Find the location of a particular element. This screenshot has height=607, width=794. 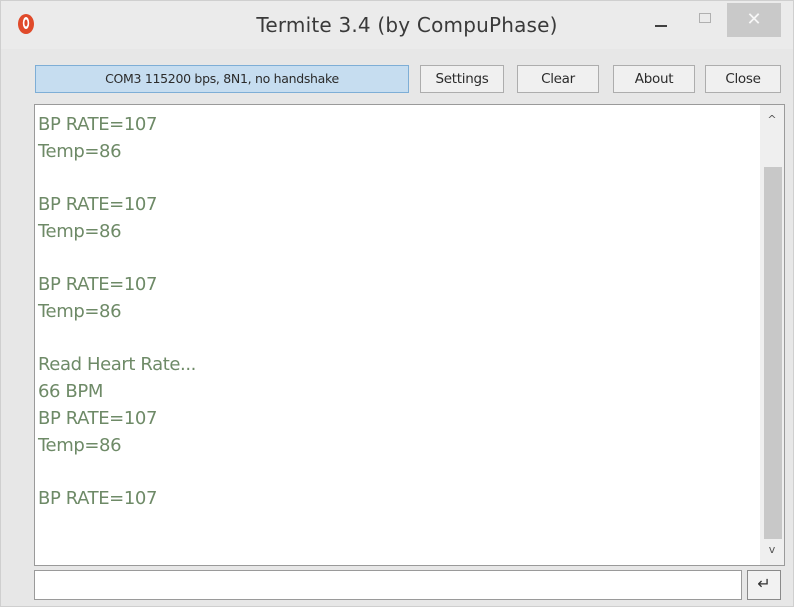

close-window-button: ✕ is located at coordinates (754, 20).